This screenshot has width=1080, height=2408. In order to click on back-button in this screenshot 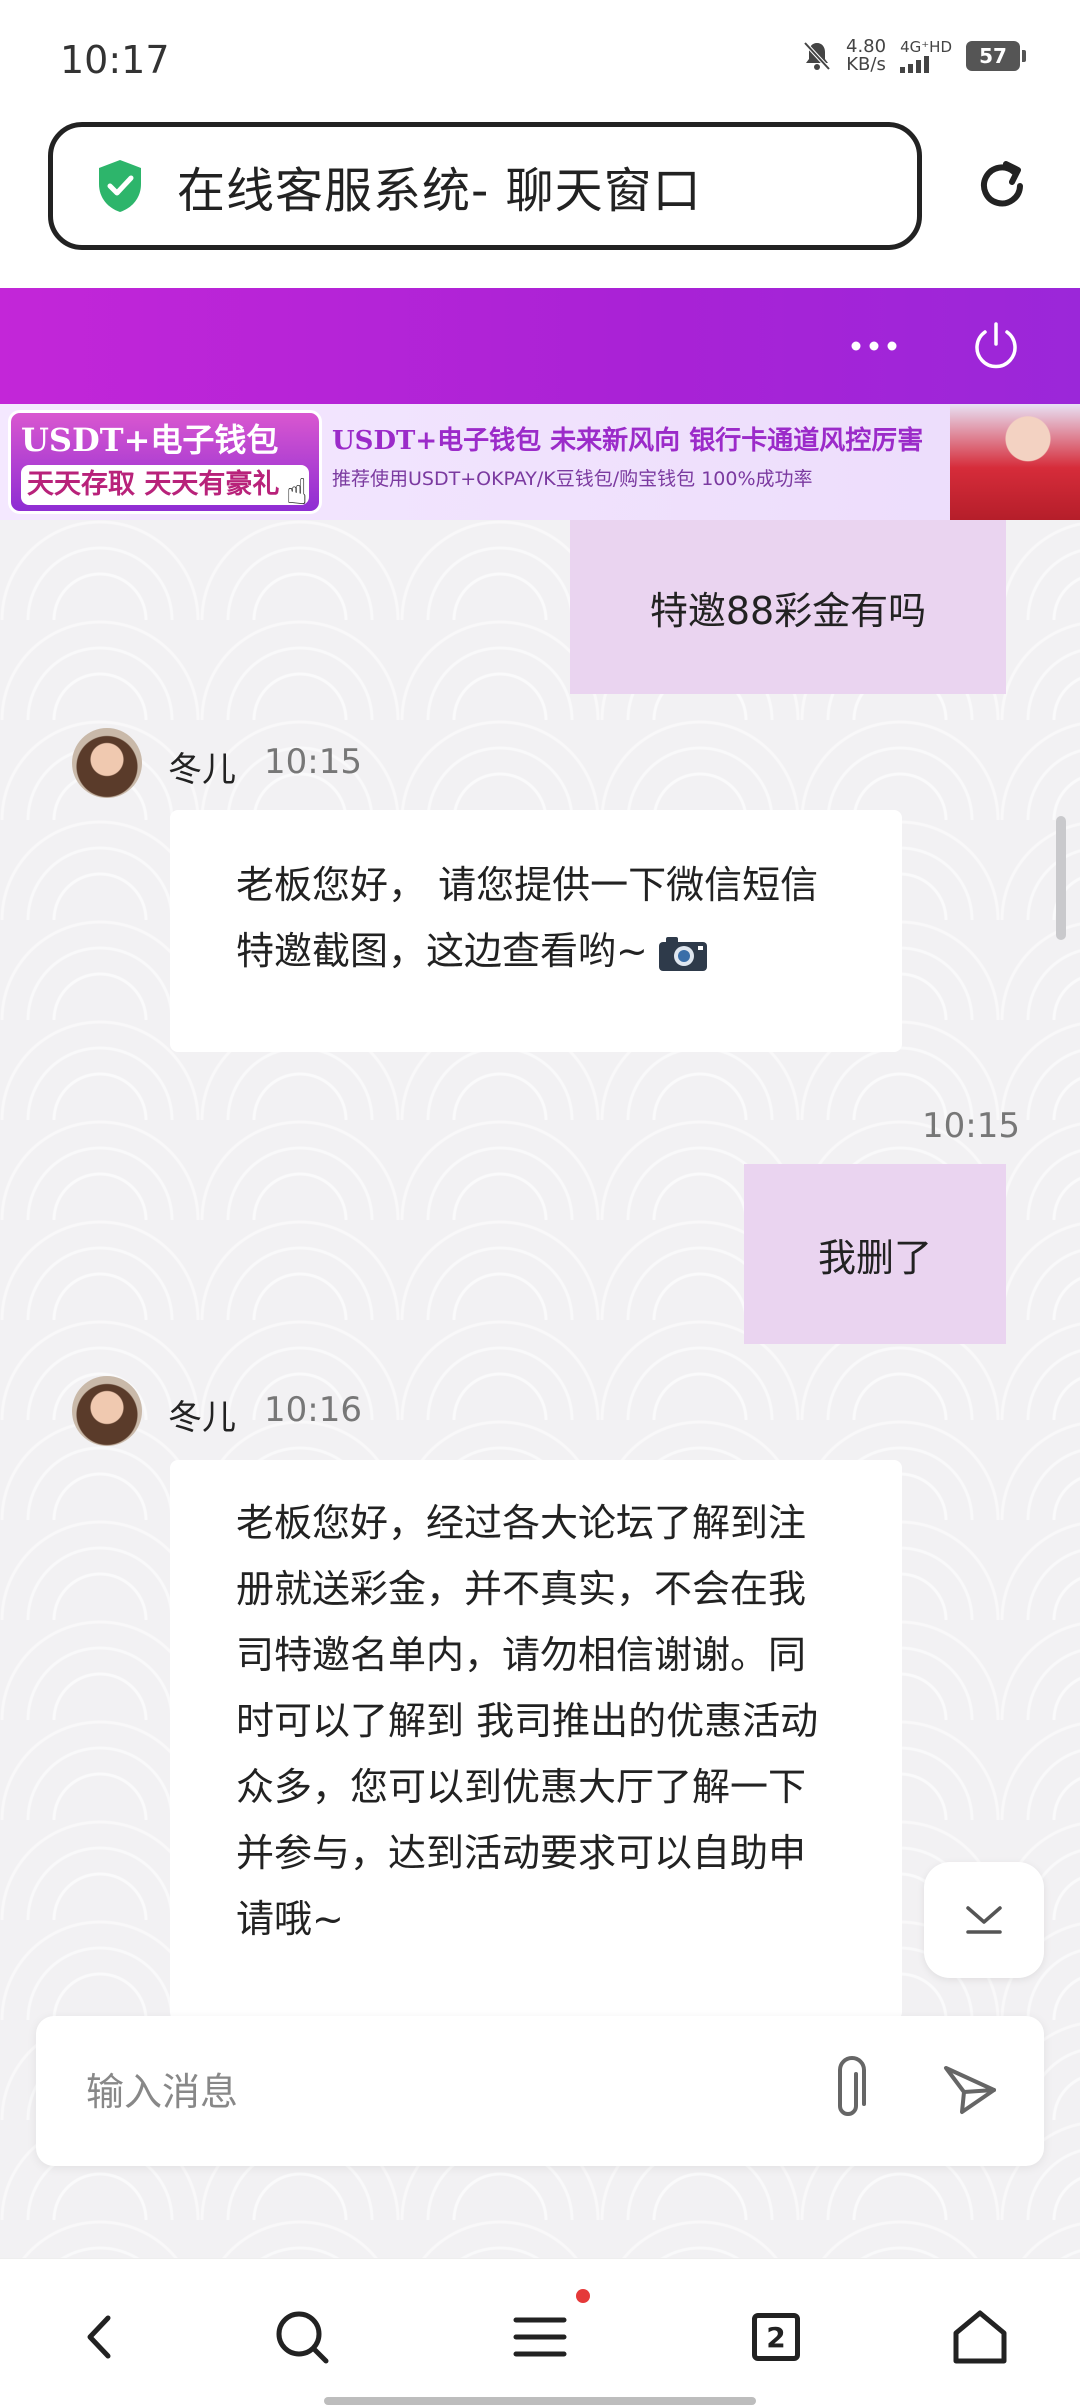, I will do `click(100, 2337)`.